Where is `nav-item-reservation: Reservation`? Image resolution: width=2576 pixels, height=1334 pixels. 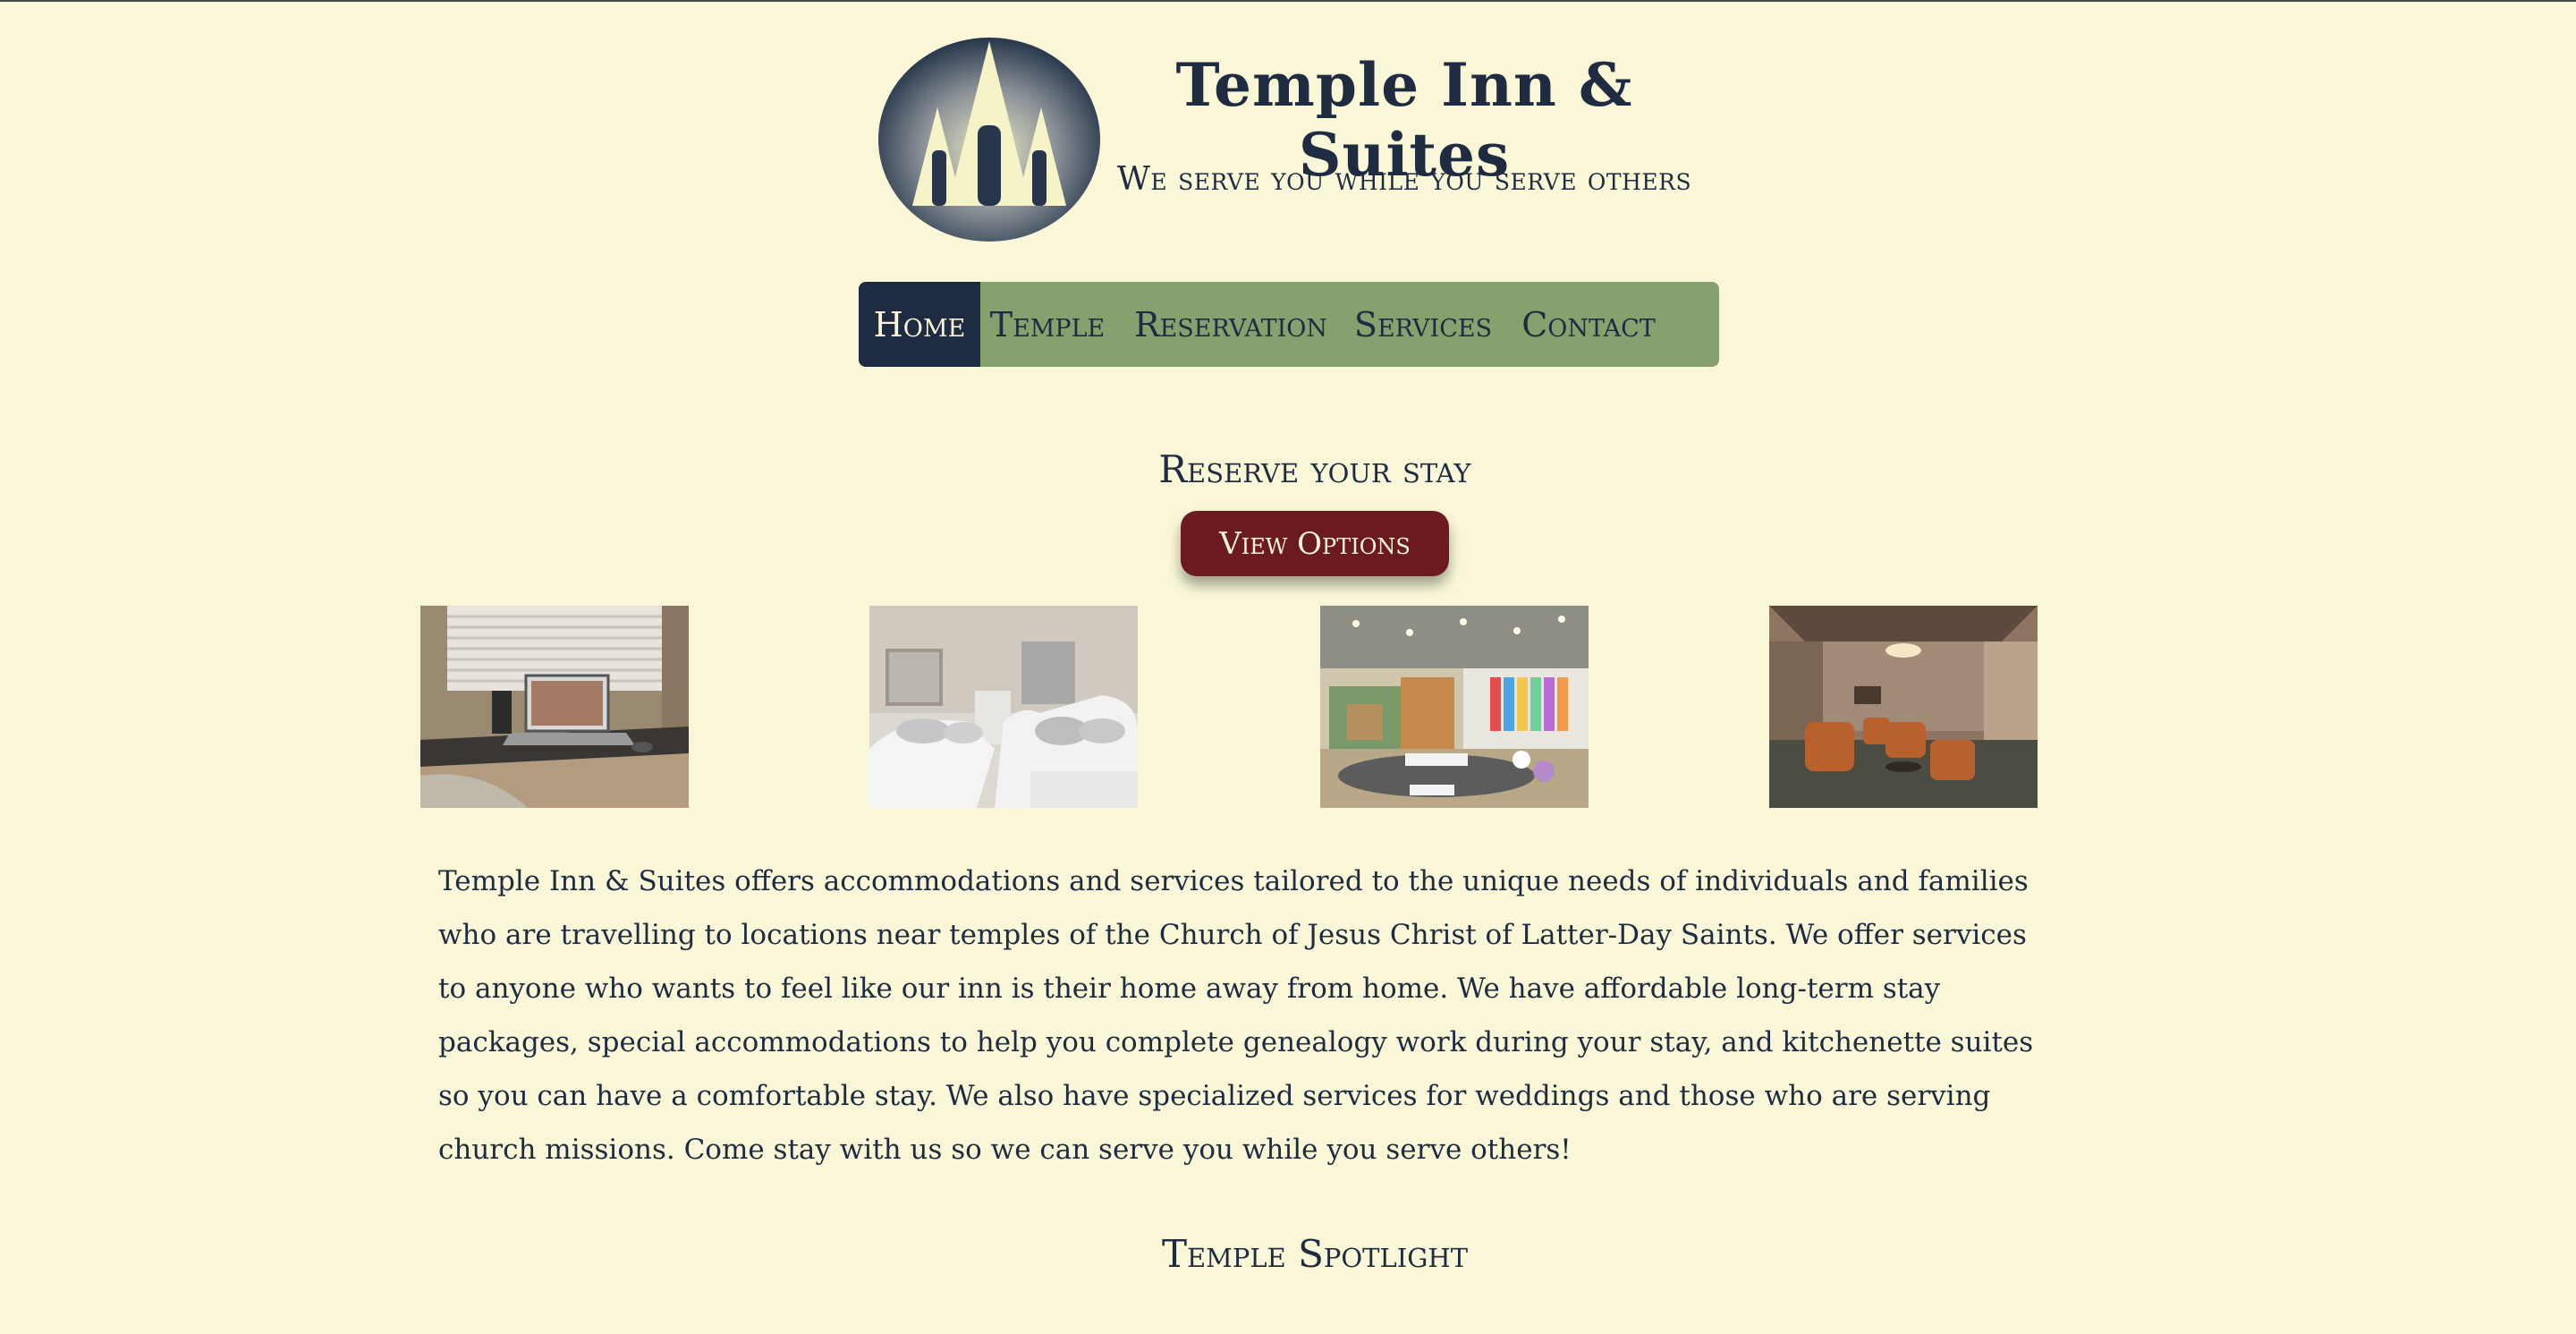 nav-item-reservation: Reservation is located at coordinates (1230, 324).